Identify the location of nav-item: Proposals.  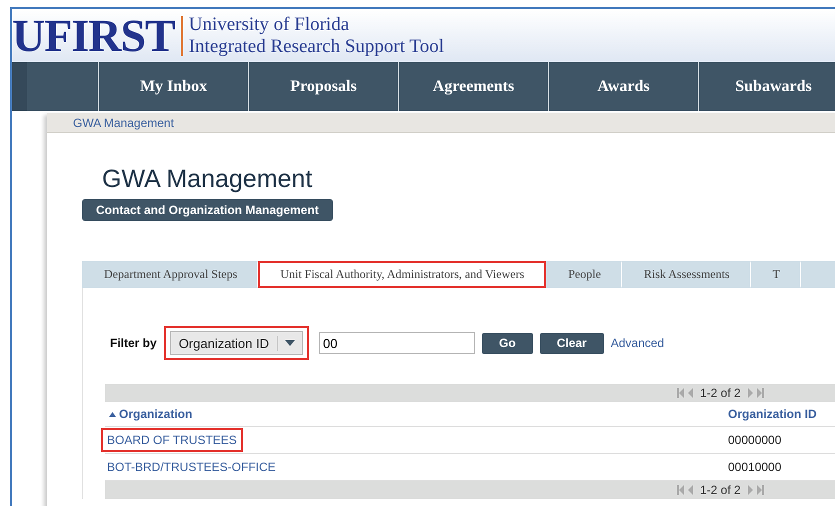
(324, 86).